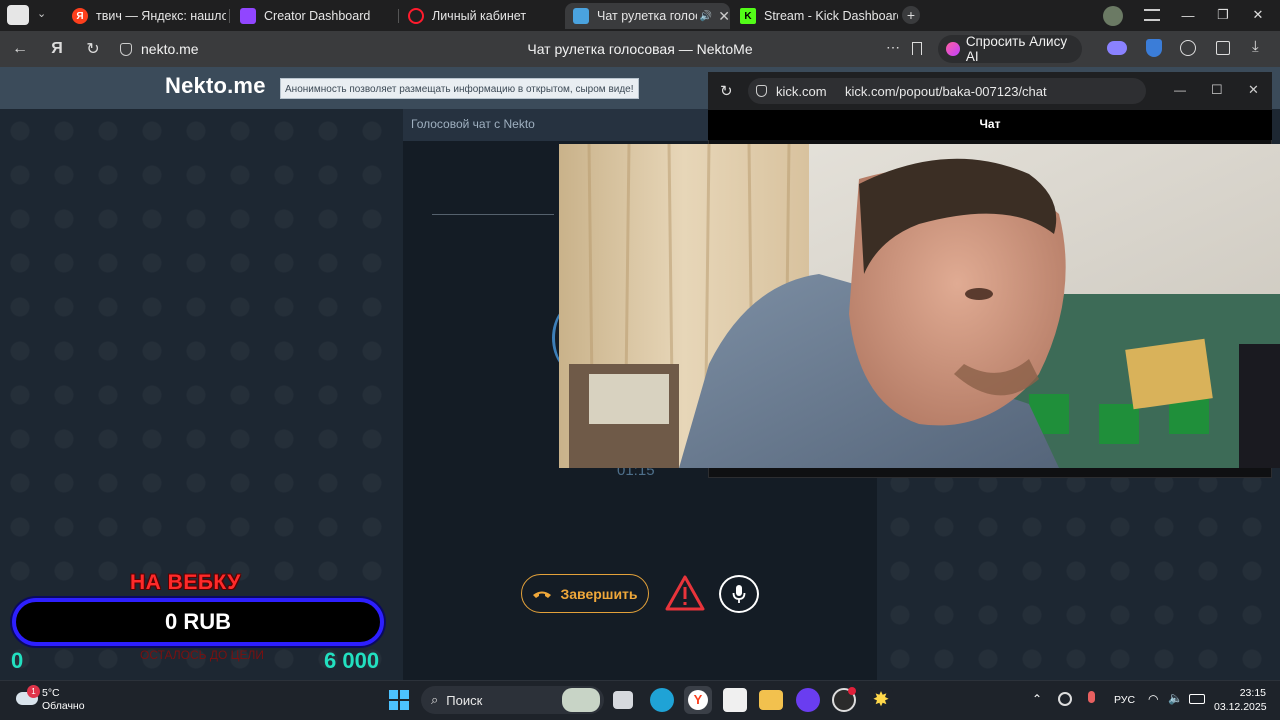 The height and width of the screenshot is (720, 1280). I want to click on tab-nekto-voice-chat: Чат рулетка голосо 🔊 ✕, so click(647, 16).